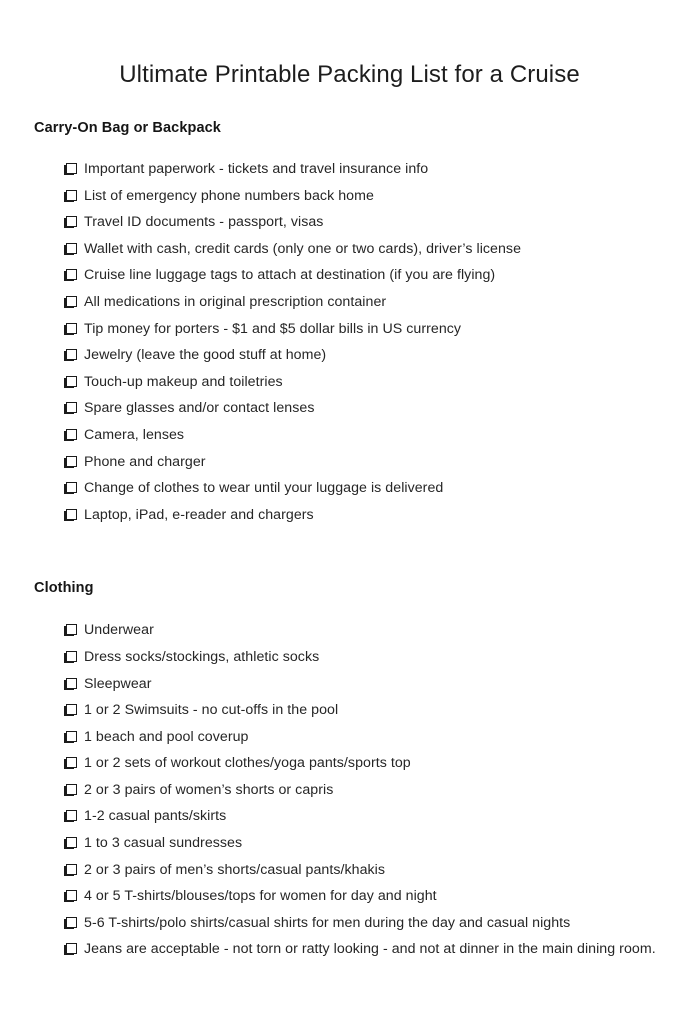  Describe the element at coordinates (119, 630) in the screenshot. I see `list-item-label: Underwear` at that location.